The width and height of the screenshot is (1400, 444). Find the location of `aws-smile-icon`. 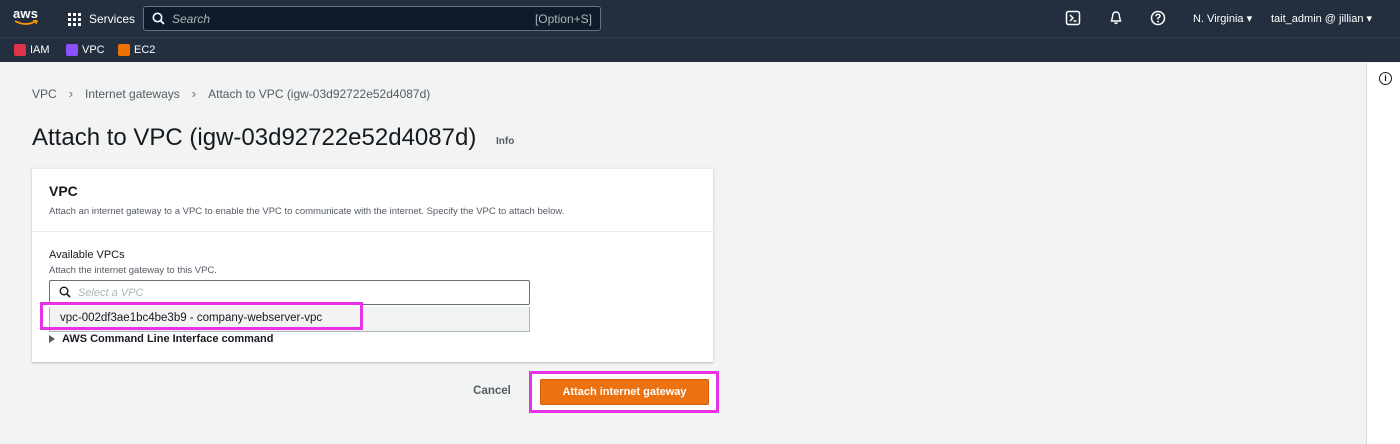

aws-smile-icon is located at coordinates (26, 22).